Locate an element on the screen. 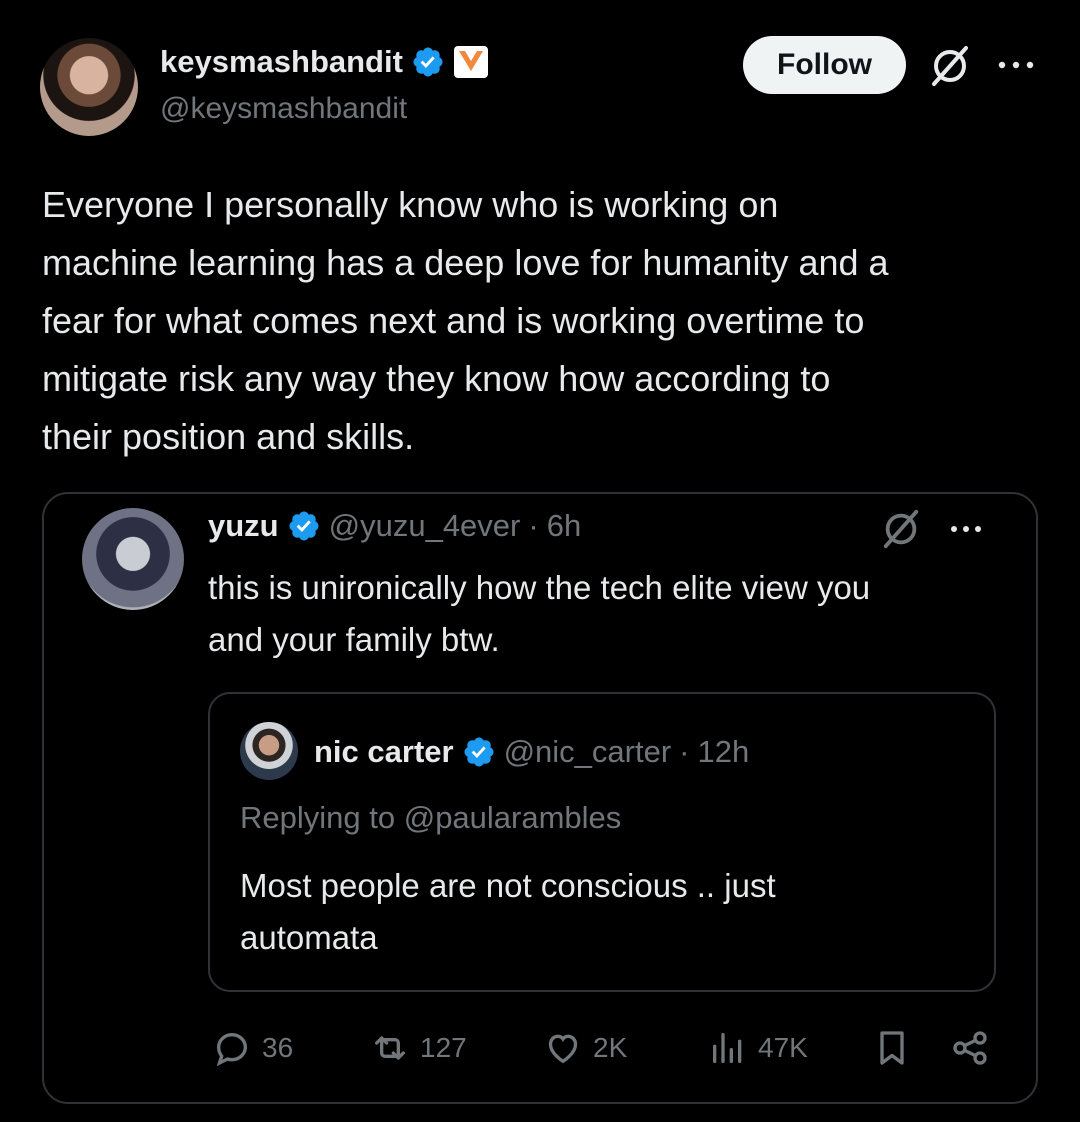  views-count: 47K is located at coordinates (783, 1047).